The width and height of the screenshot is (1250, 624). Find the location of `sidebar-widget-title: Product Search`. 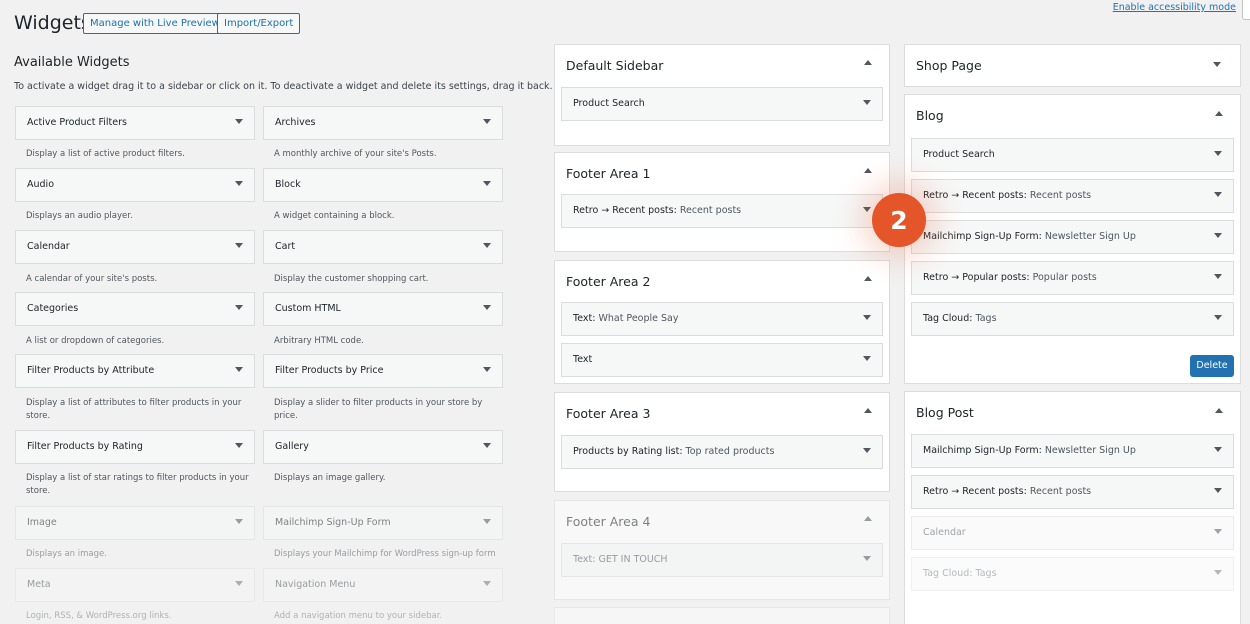

sidebar-widget-title: Product Search is located at coordinates (609, 103).